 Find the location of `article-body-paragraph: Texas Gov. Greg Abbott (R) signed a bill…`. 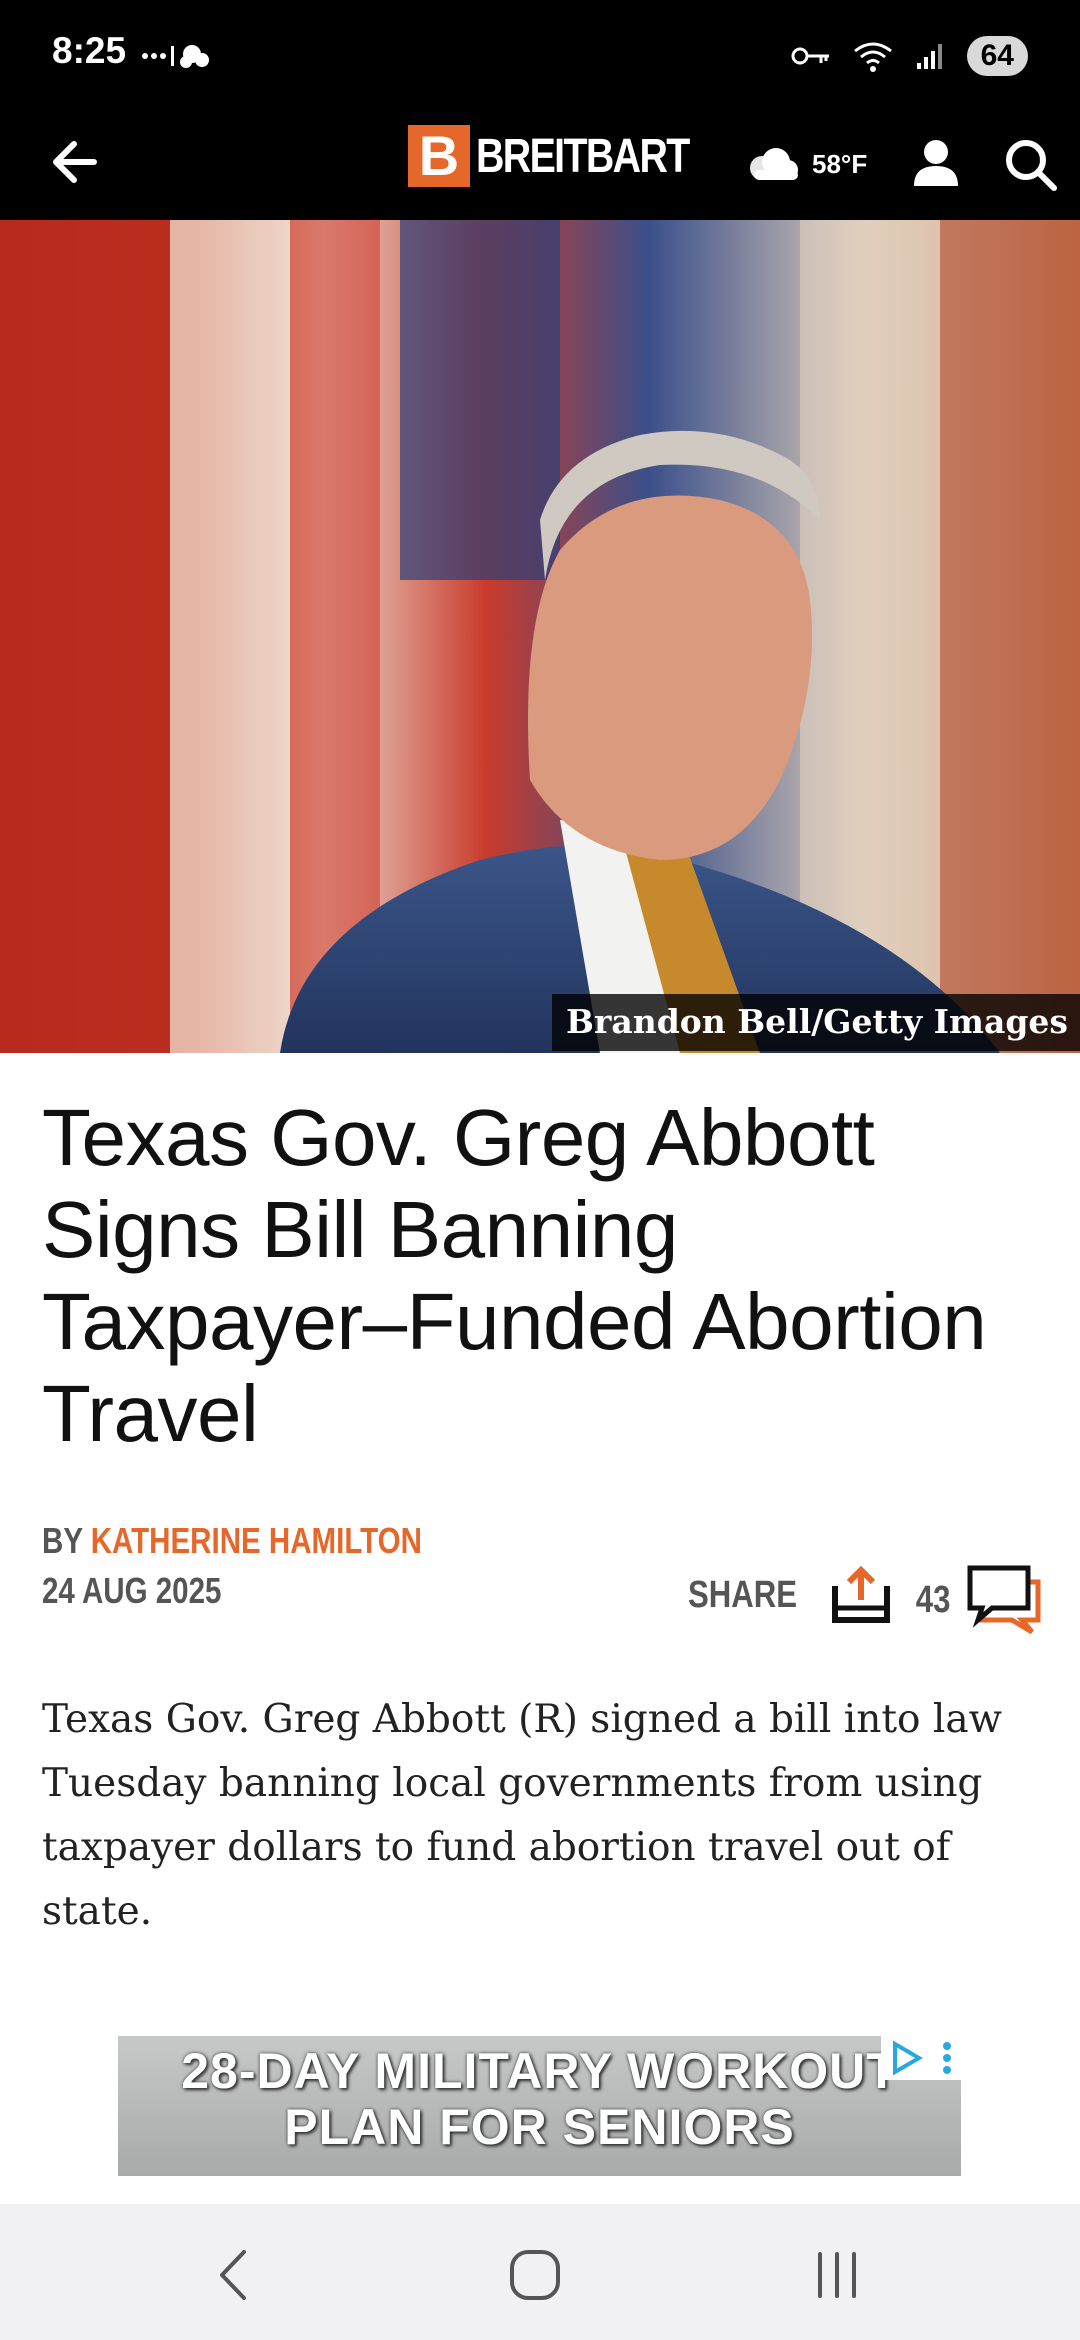

article-body-paragraph: Texas Gov. Greg Abbott (R) signed a bill… is located at coordinates (522, 1815).